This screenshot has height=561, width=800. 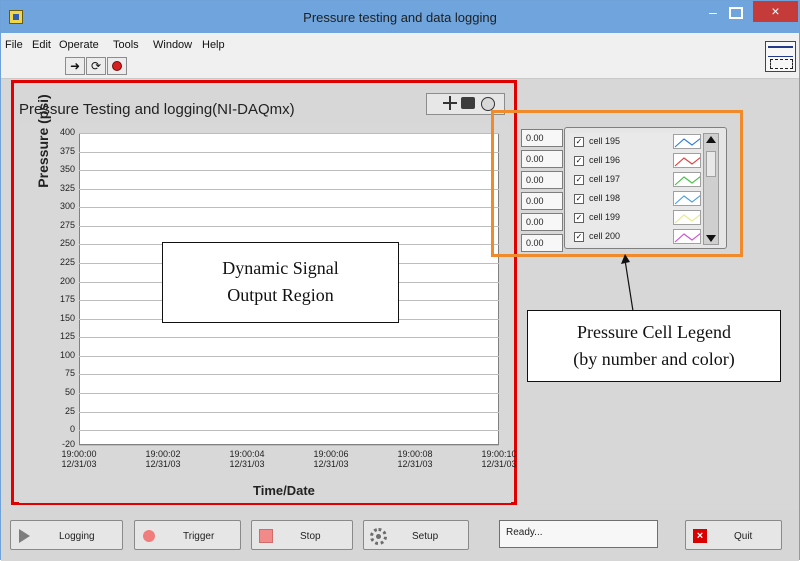 What do you see at coordinates (605, 141) in the screenshot?
I see `legend-item-label: cell 195` at bounding box center [605, 141].